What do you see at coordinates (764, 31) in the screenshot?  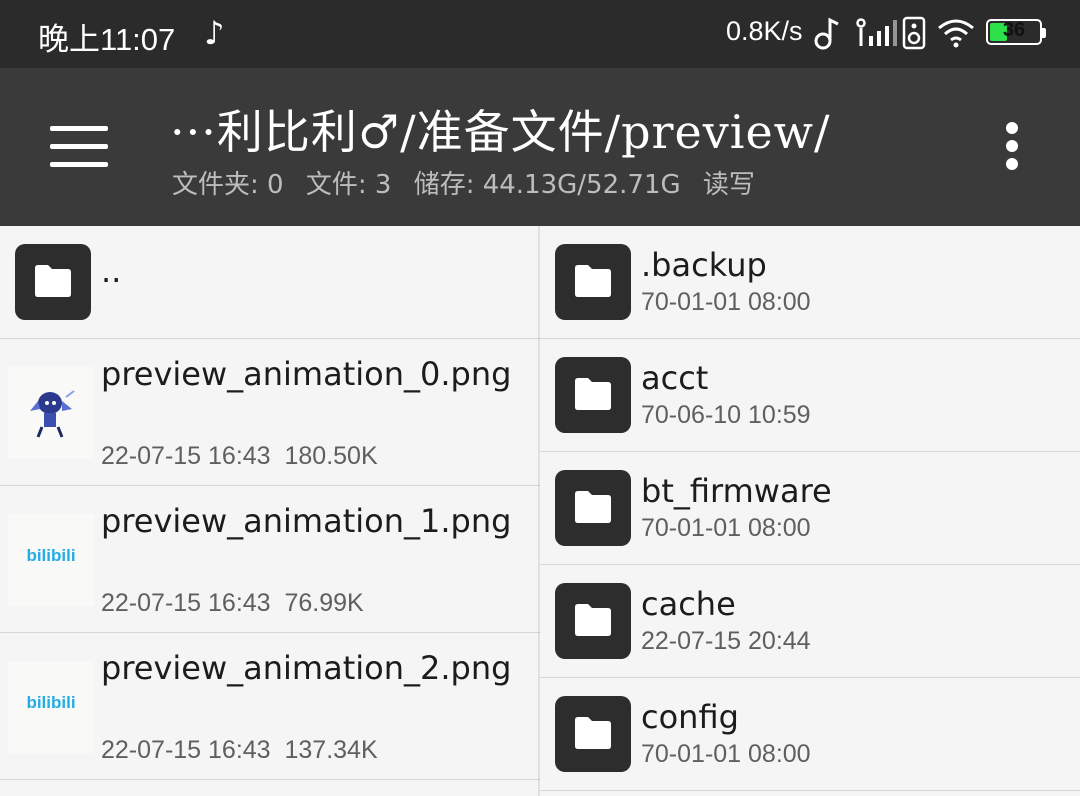 I see `network-speed: 0.8K/s` at bounding box center [764, 31].